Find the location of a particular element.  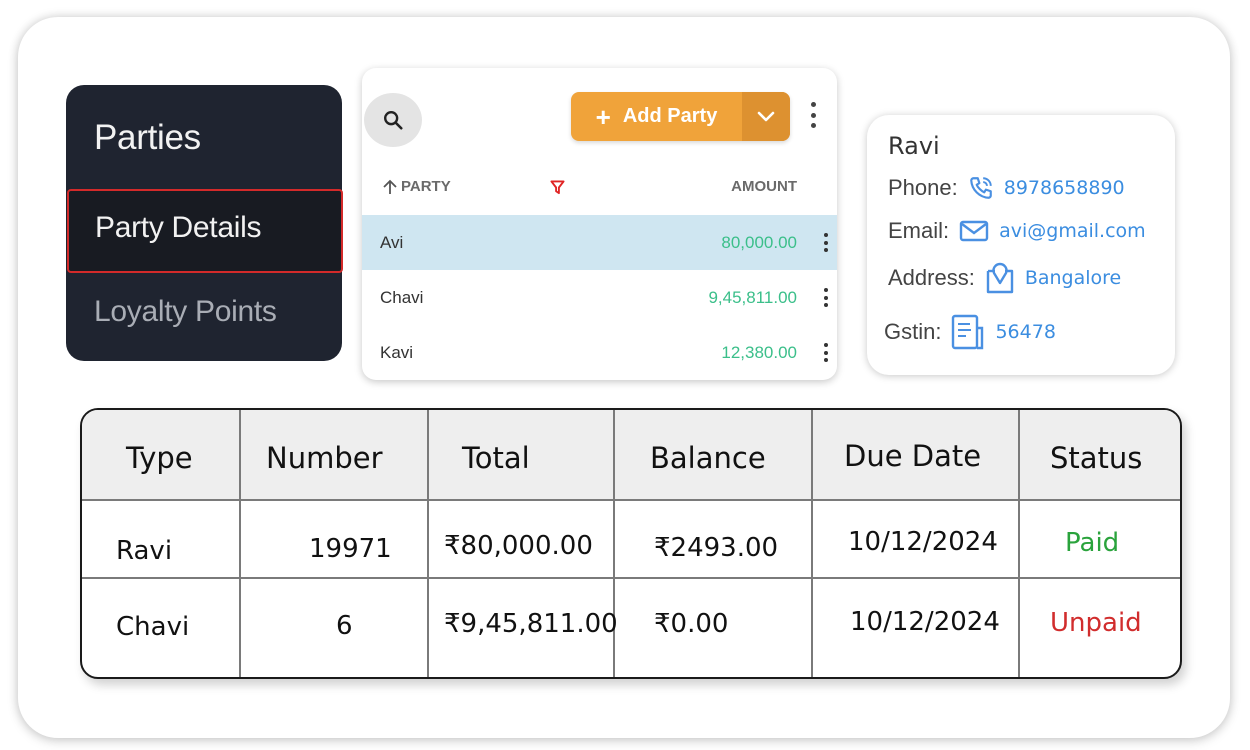

address-value: Bangalore is located at coordinates (1073, 278).